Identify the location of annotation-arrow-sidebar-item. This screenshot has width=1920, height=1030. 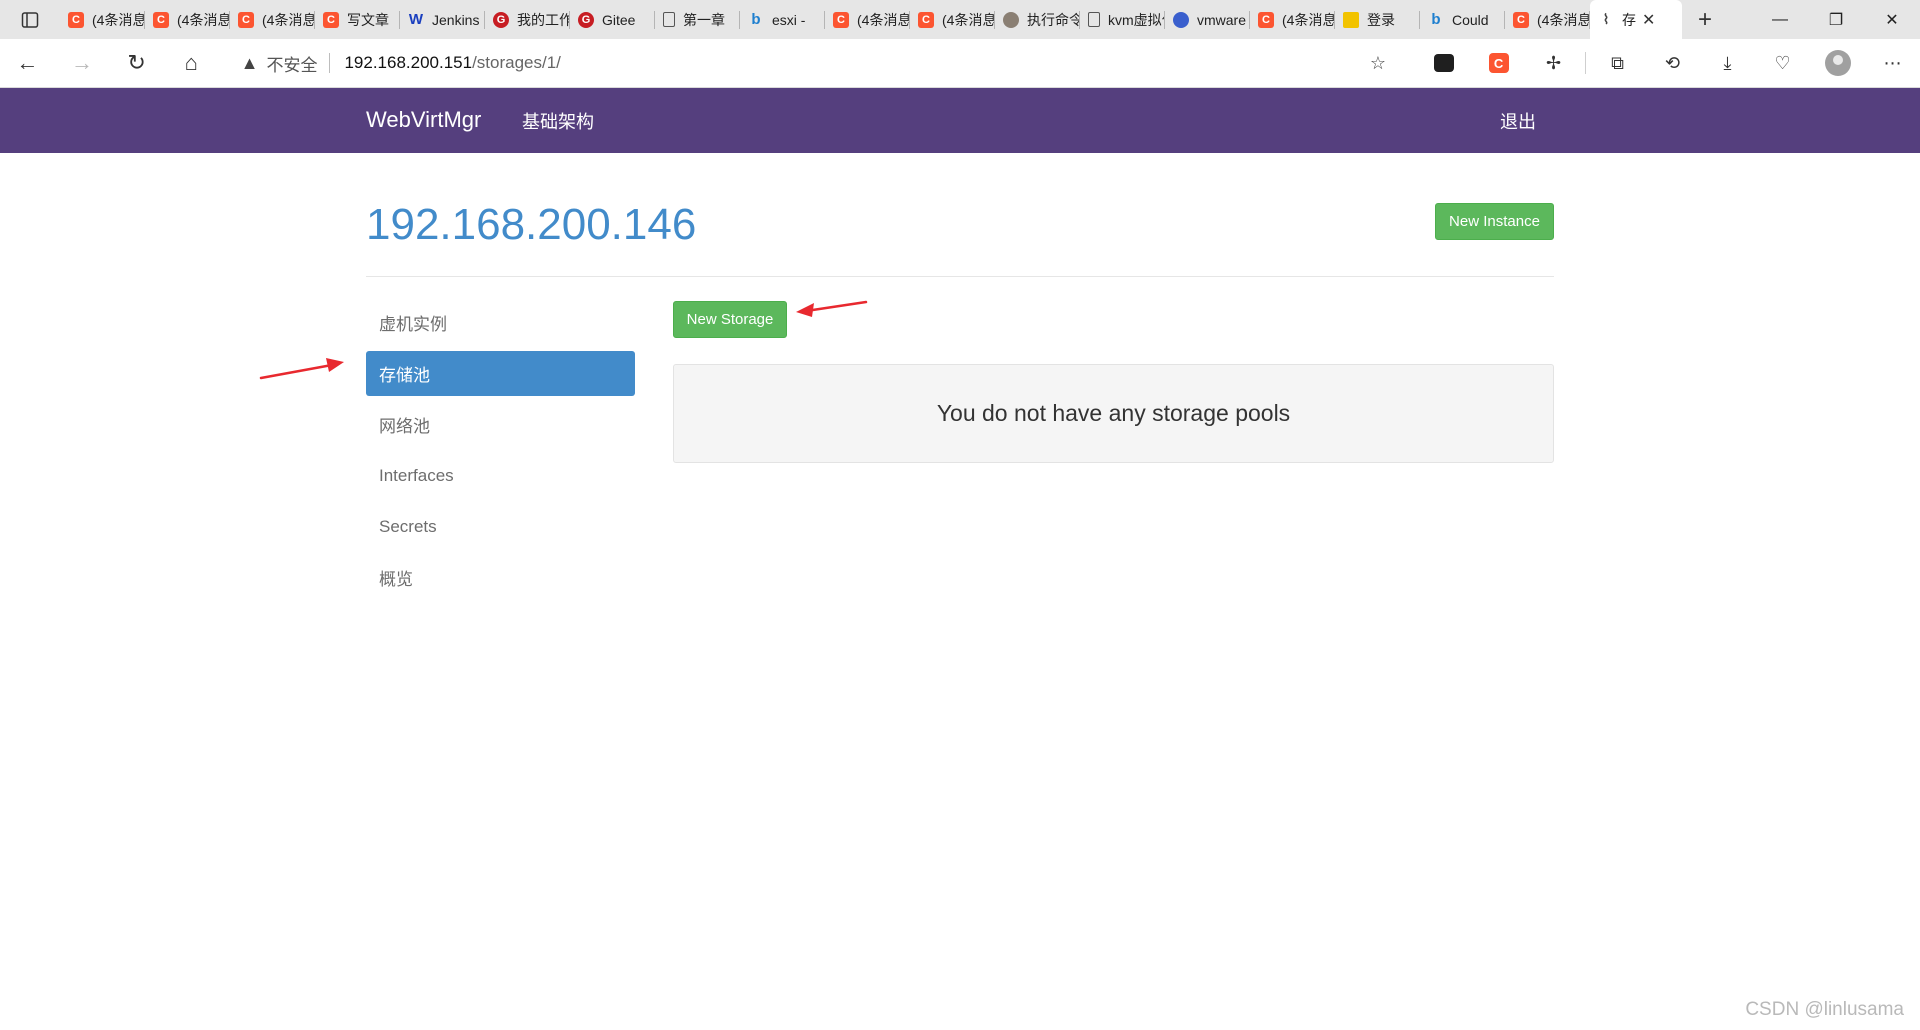
(301, 369).